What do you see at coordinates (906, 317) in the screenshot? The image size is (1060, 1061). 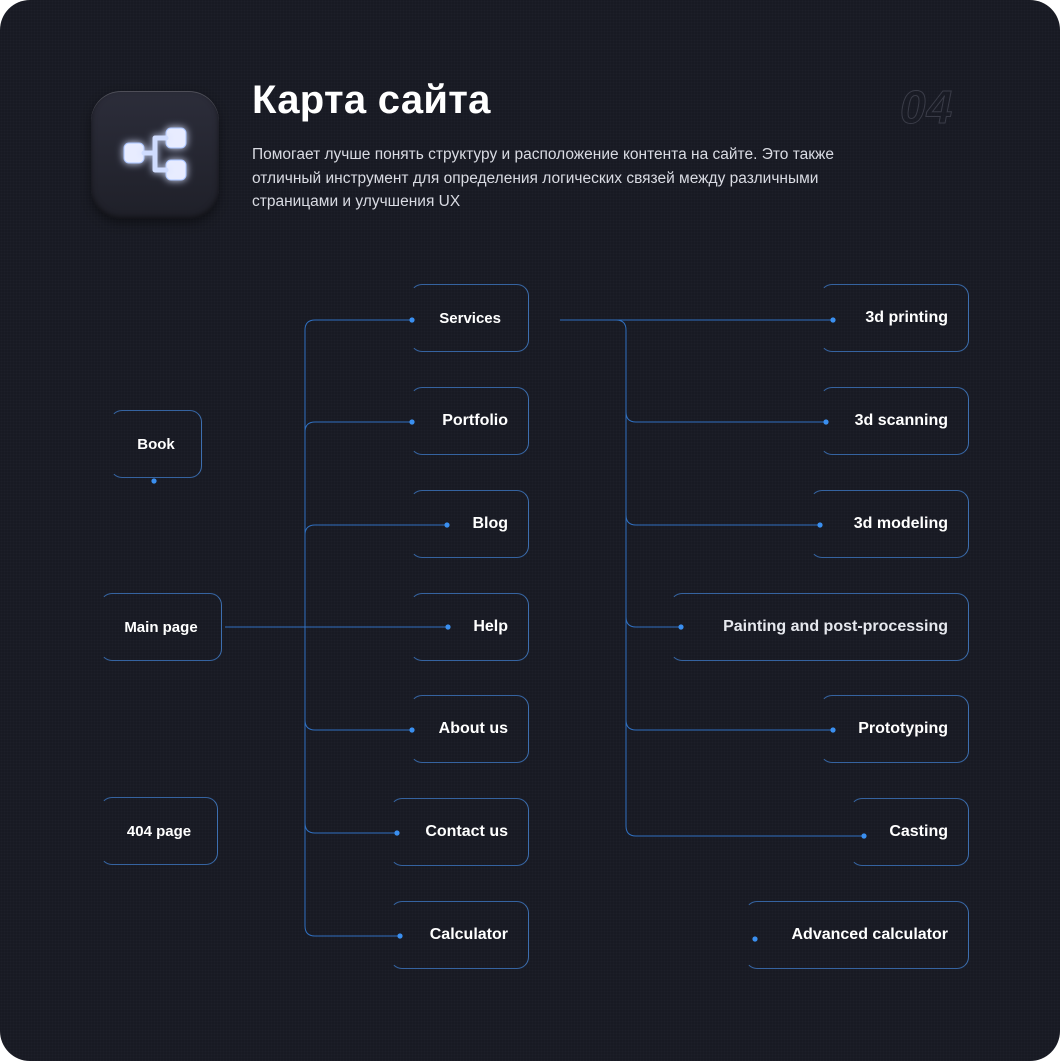 I see `node-3d-printing-label: 3d printing` at bounding box center [906, 317].